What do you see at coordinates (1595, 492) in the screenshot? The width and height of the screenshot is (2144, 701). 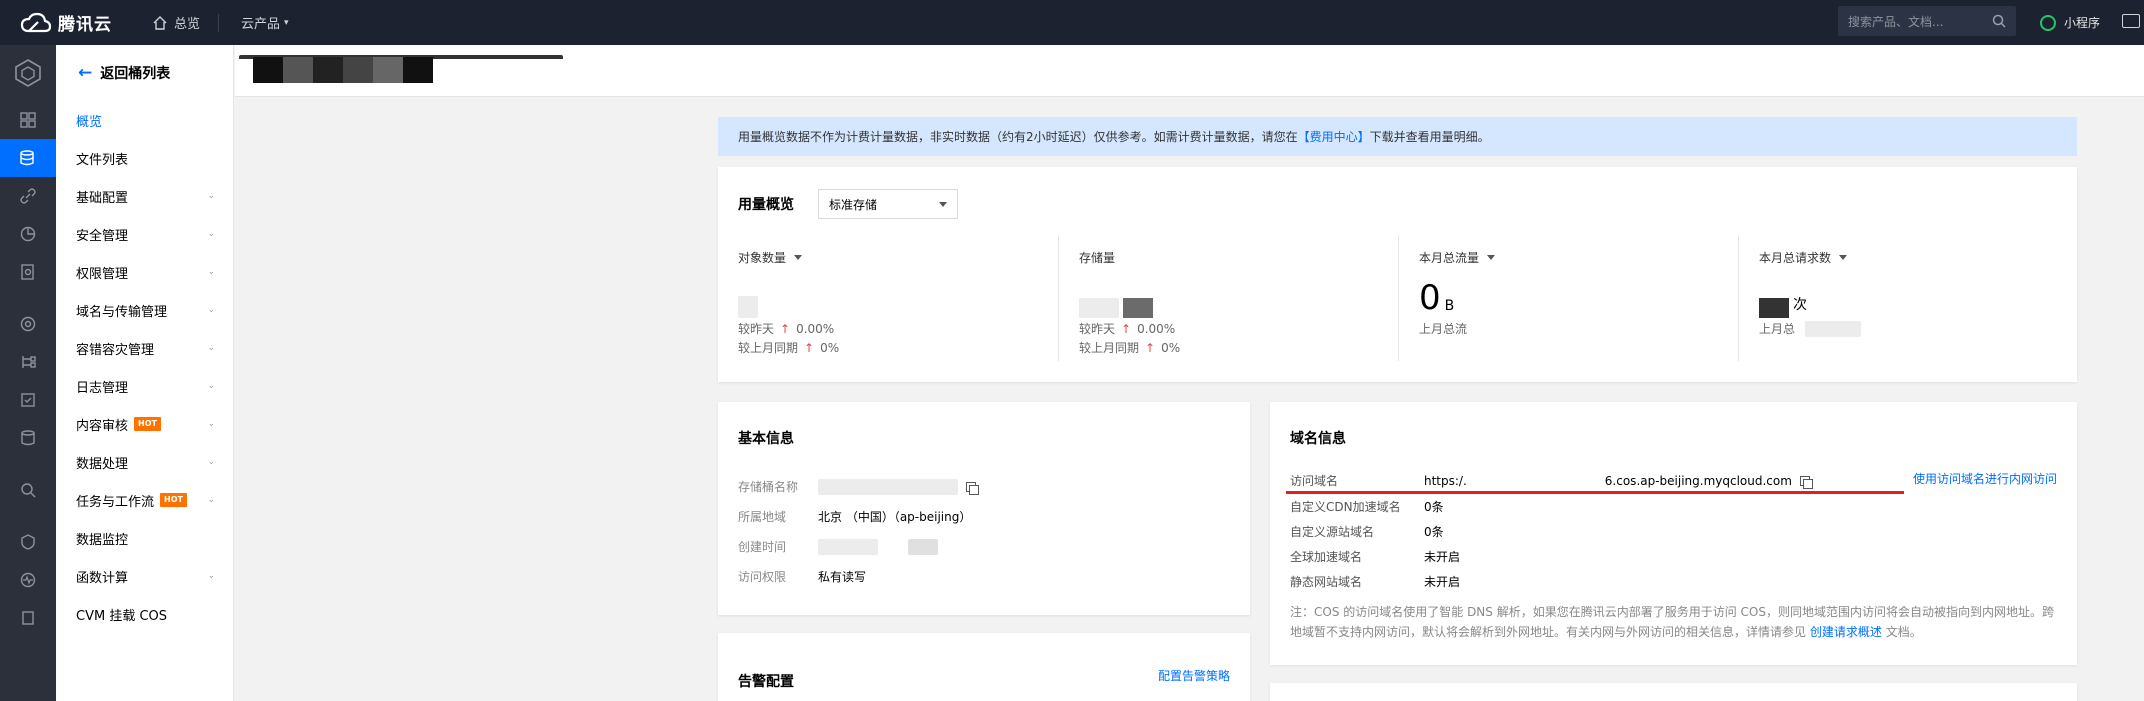 I see `red-underline-annotation` at bounding box center [1595, 492].